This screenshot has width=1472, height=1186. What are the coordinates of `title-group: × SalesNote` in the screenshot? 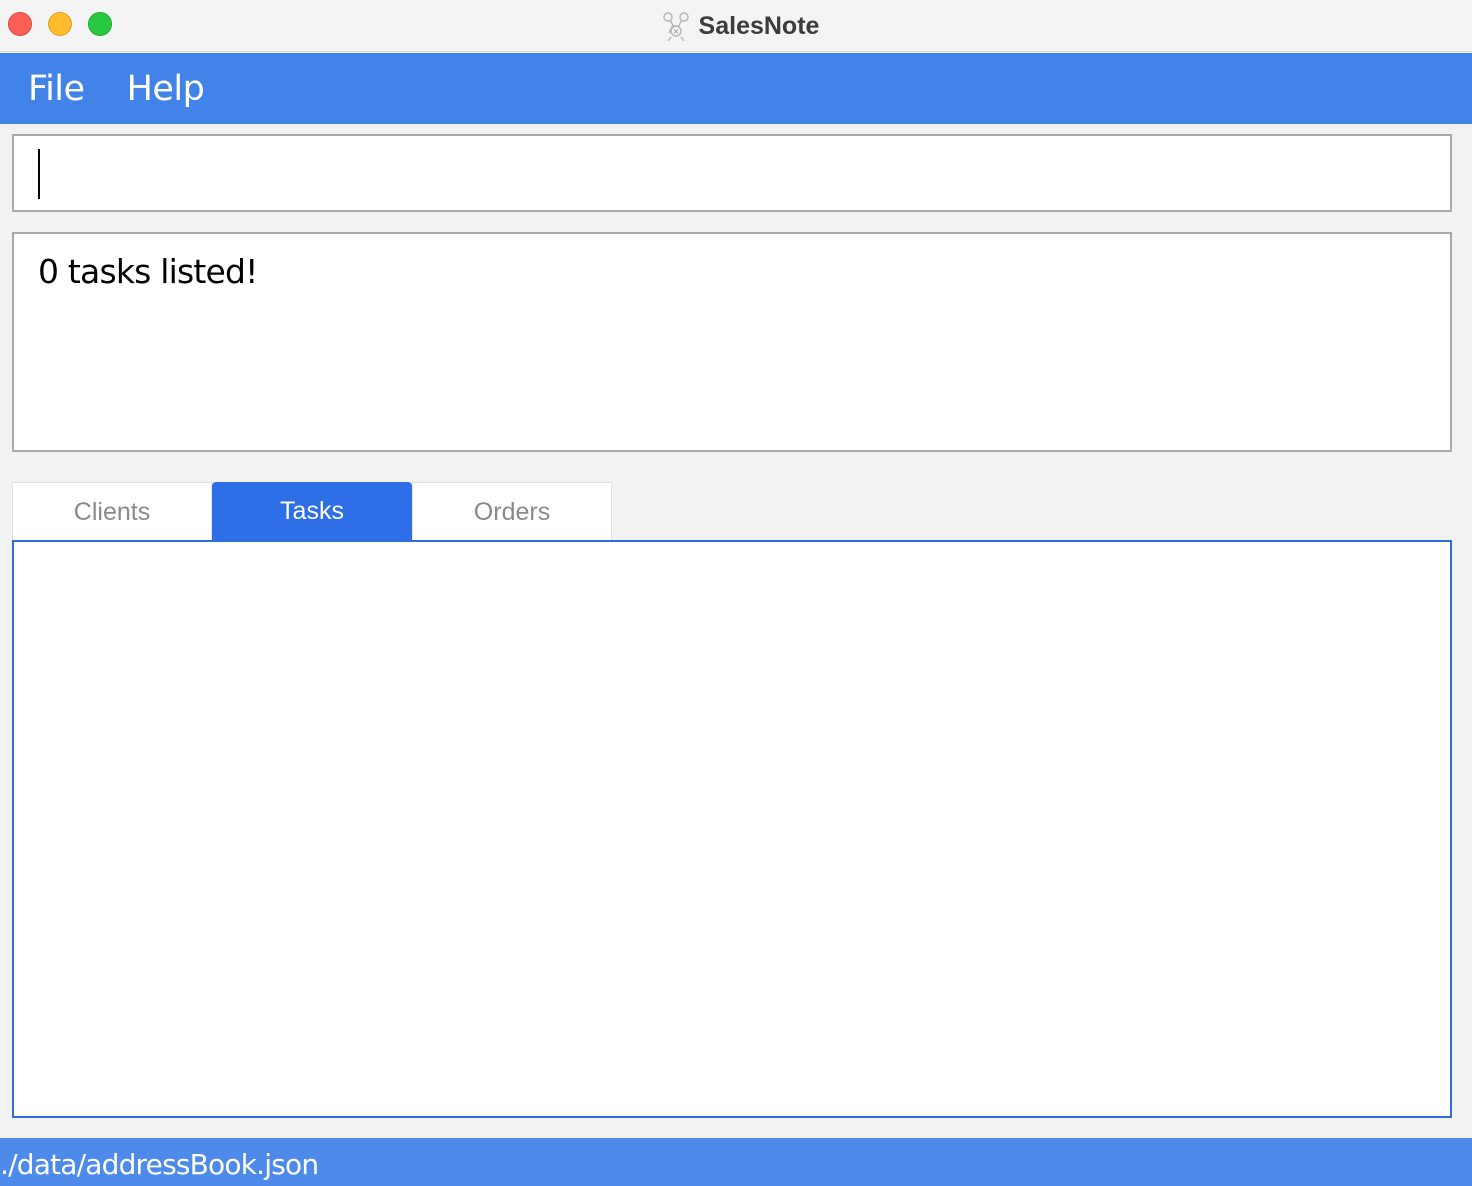 It's located at (736, 26).